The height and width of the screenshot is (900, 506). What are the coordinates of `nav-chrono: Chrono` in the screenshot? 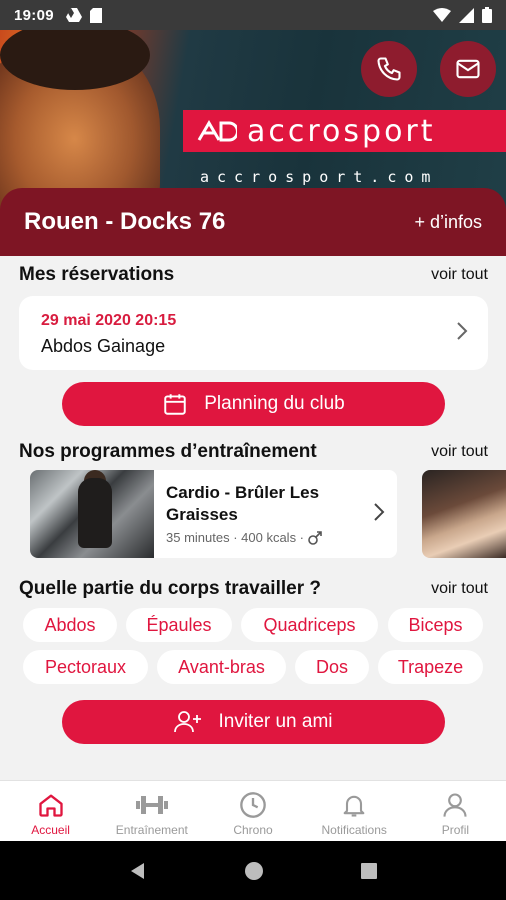 It's located at (252, 811).